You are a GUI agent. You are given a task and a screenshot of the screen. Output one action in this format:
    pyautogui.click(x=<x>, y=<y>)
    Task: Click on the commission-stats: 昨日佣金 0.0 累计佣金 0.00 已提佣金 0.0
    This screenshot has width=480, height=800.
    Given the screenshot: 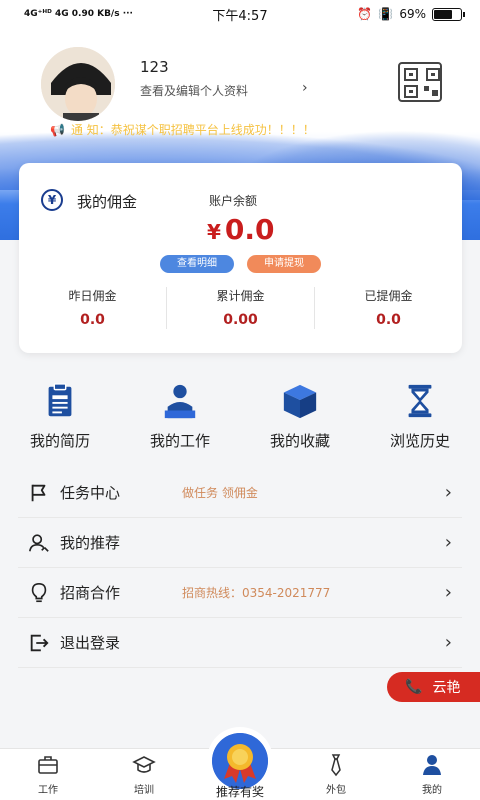 What is the action you would take?
    pyautogui.click(x=240, y=308)
    